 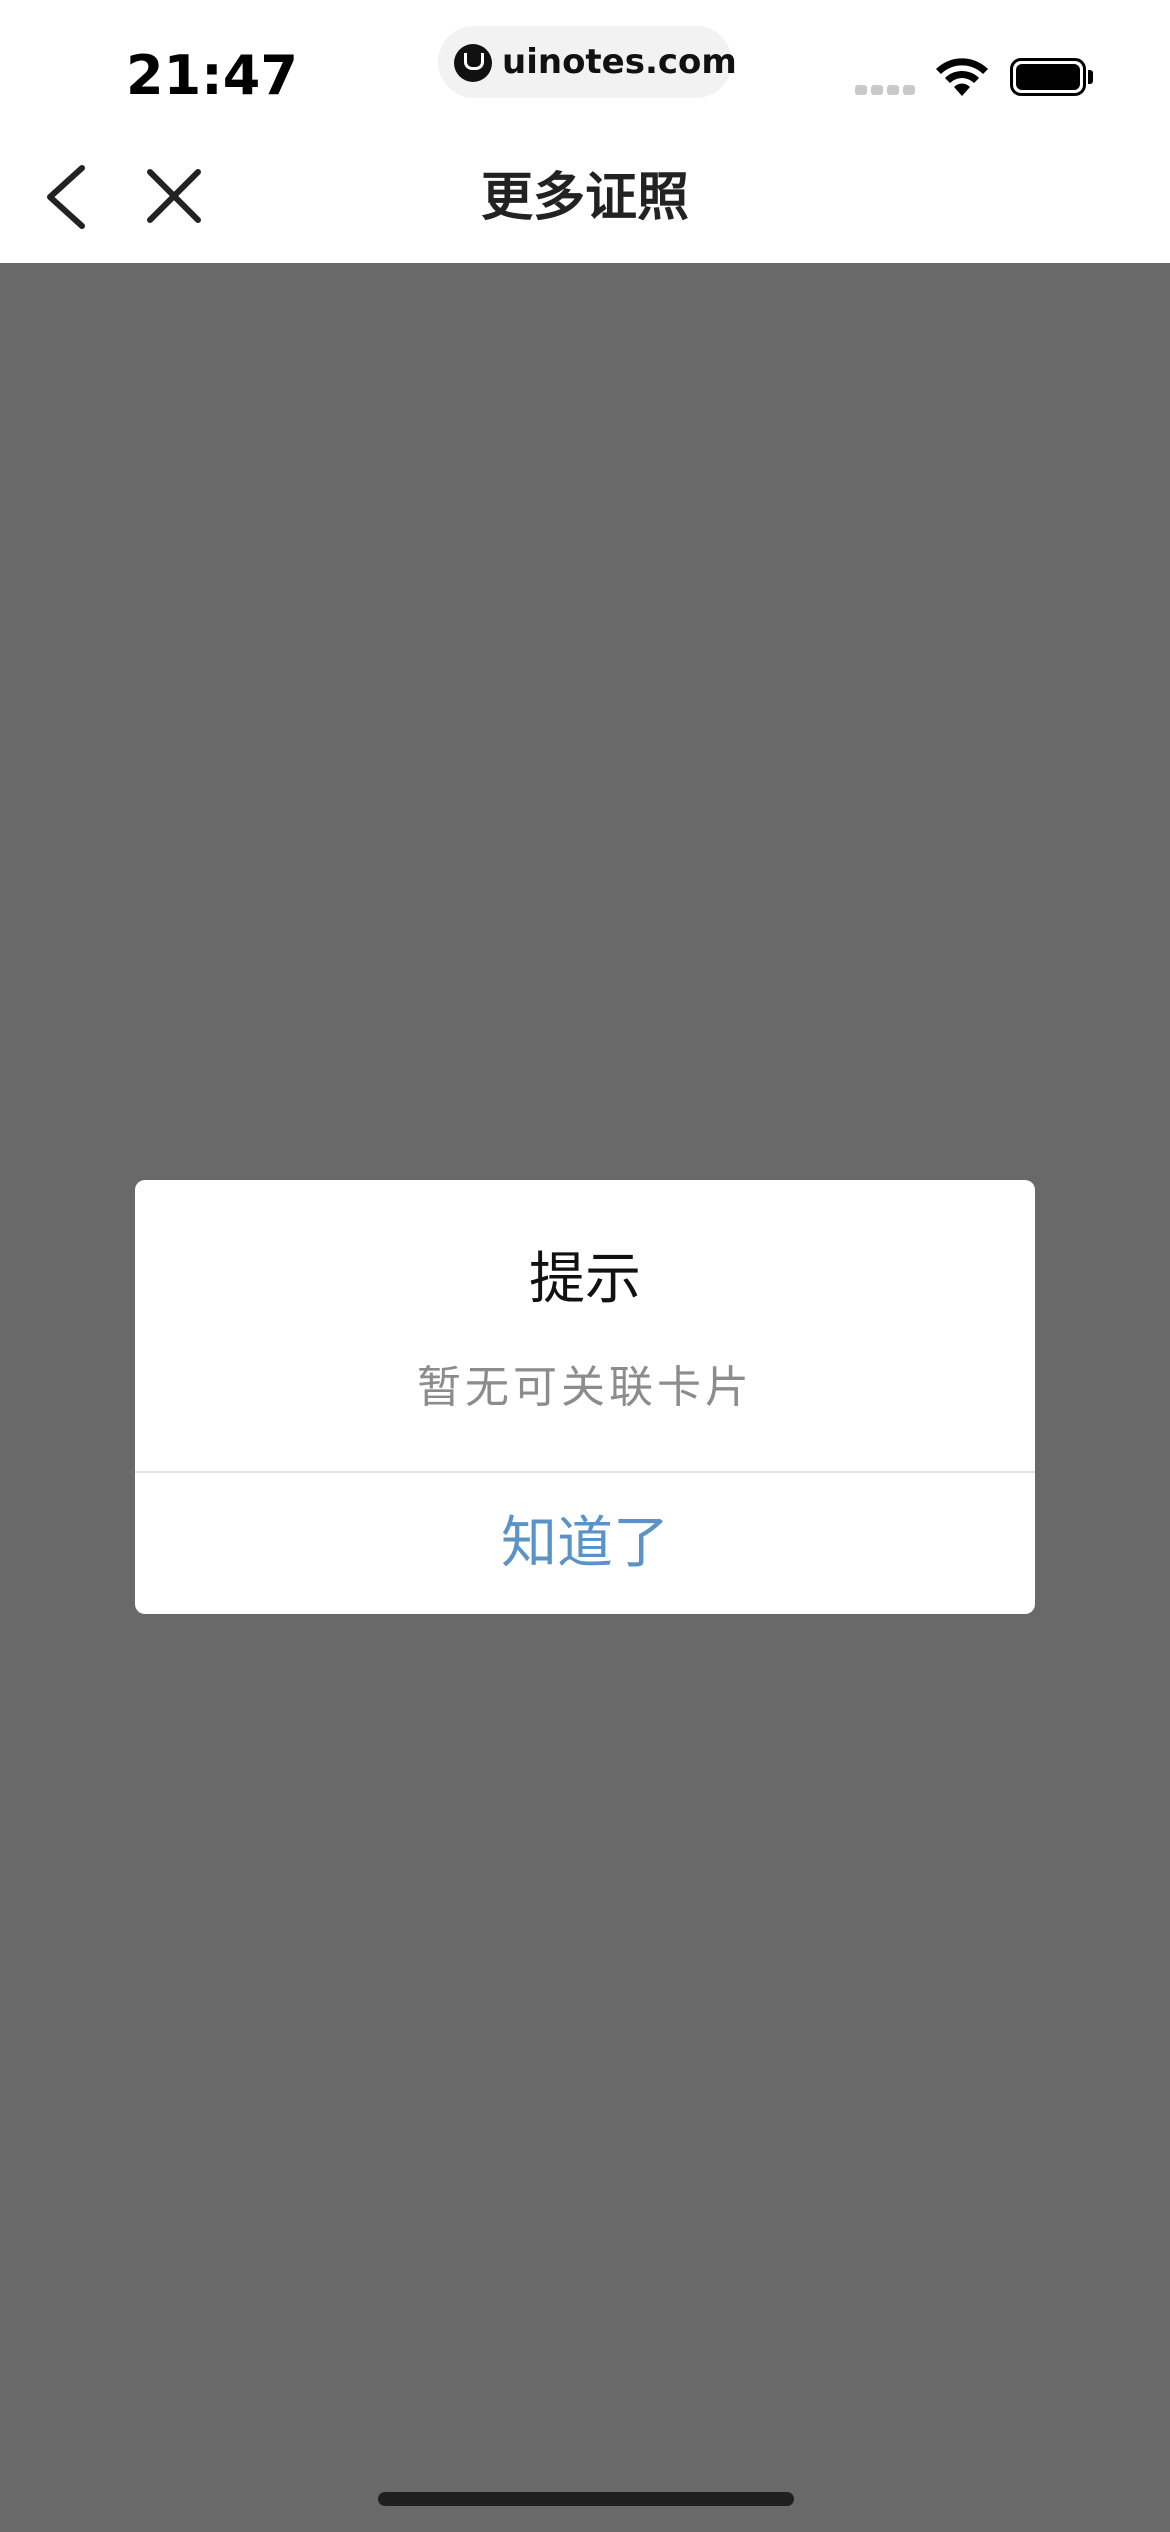 I want to click on watermark-logo-icon, so click(x=473, y=63).